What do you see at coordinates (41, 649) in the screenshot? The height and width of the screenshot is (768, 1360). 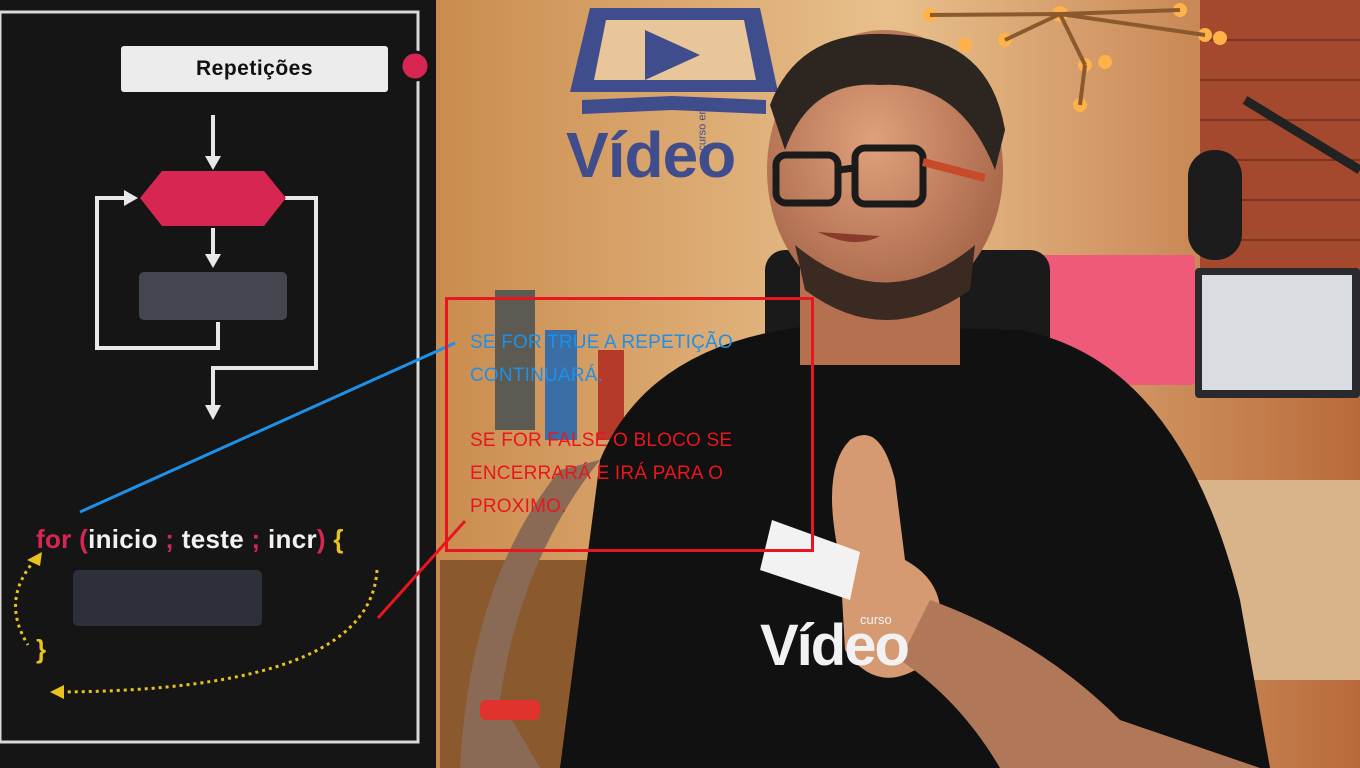 I see `close-brace: }` at bounding box center [41, 649].